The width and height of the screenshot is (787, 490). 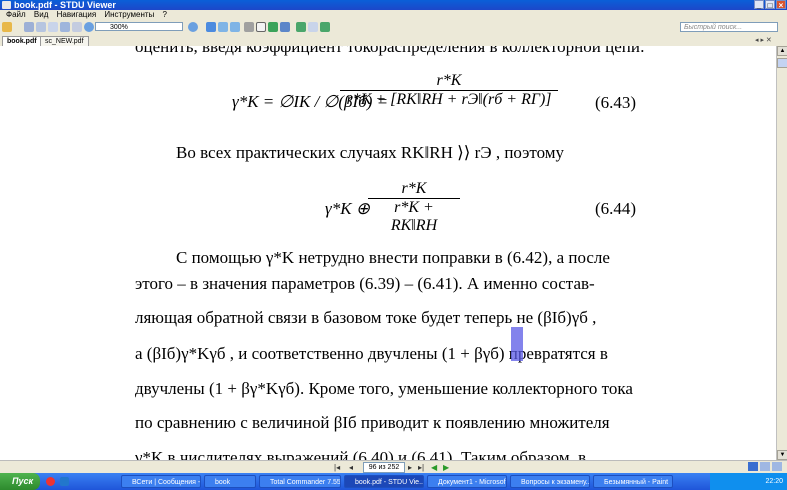 I want to click on eq643-fraction: r*K r*K + [RK‖RH + rЭ‖(rб + RГ)], so click(x=449, y=90).